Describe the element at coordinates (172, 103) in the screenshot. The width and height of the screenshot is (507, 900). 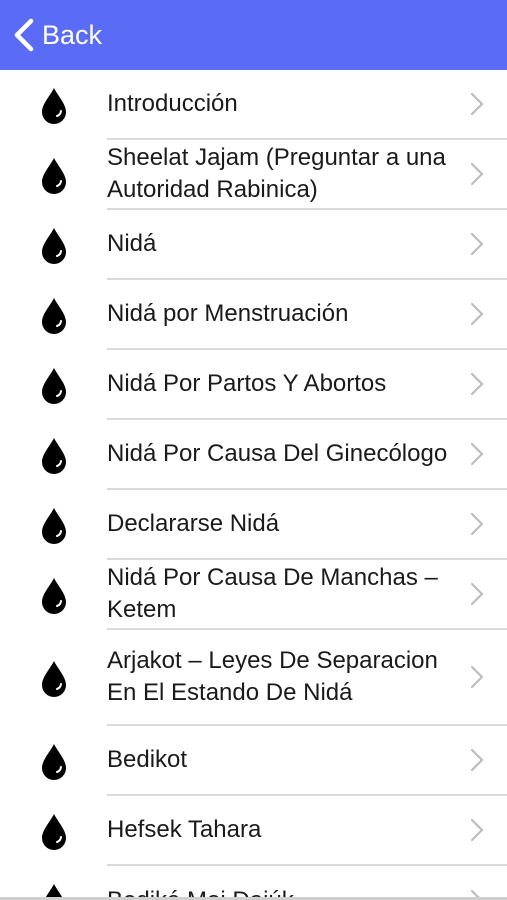
I see `list-item-label: Introducción` at that location.